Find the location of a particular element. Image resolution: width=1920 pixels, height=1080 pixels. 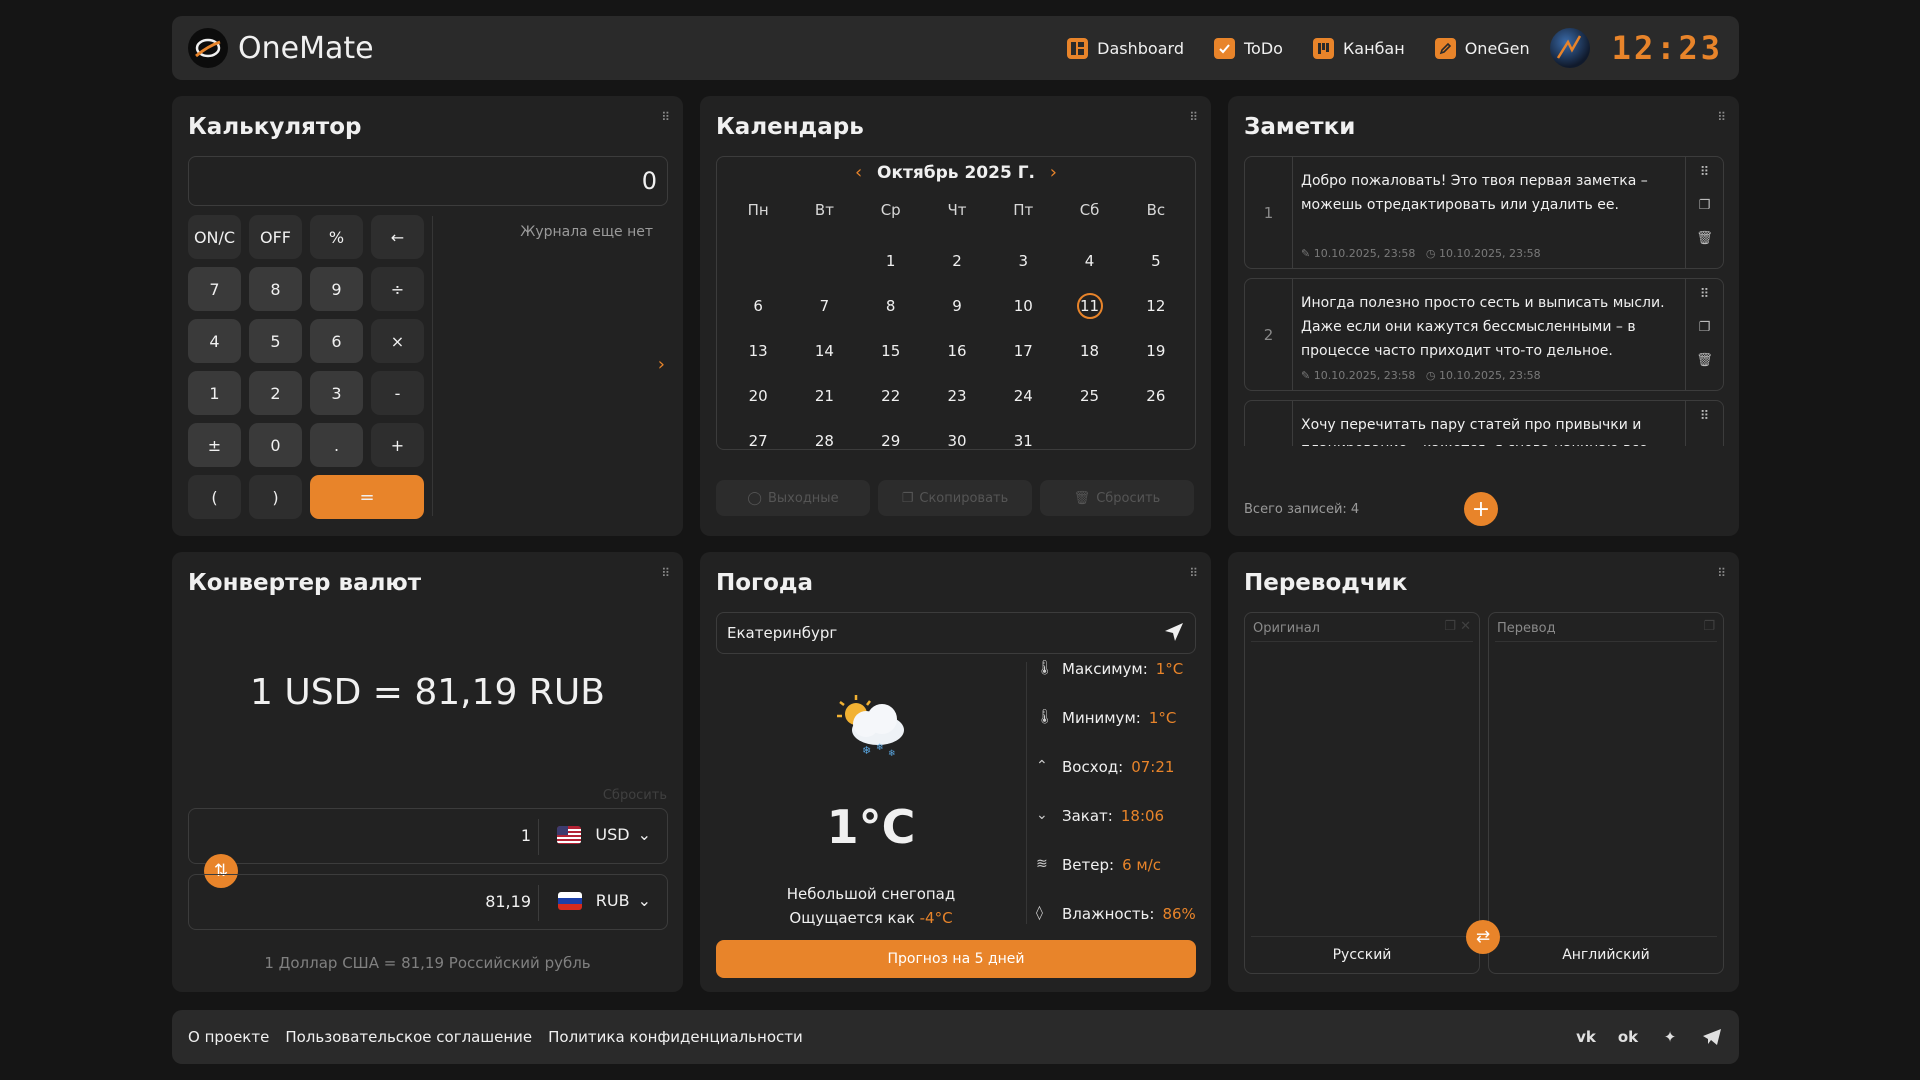

reset-link: Сбросить is located at coordinates (635, 795).